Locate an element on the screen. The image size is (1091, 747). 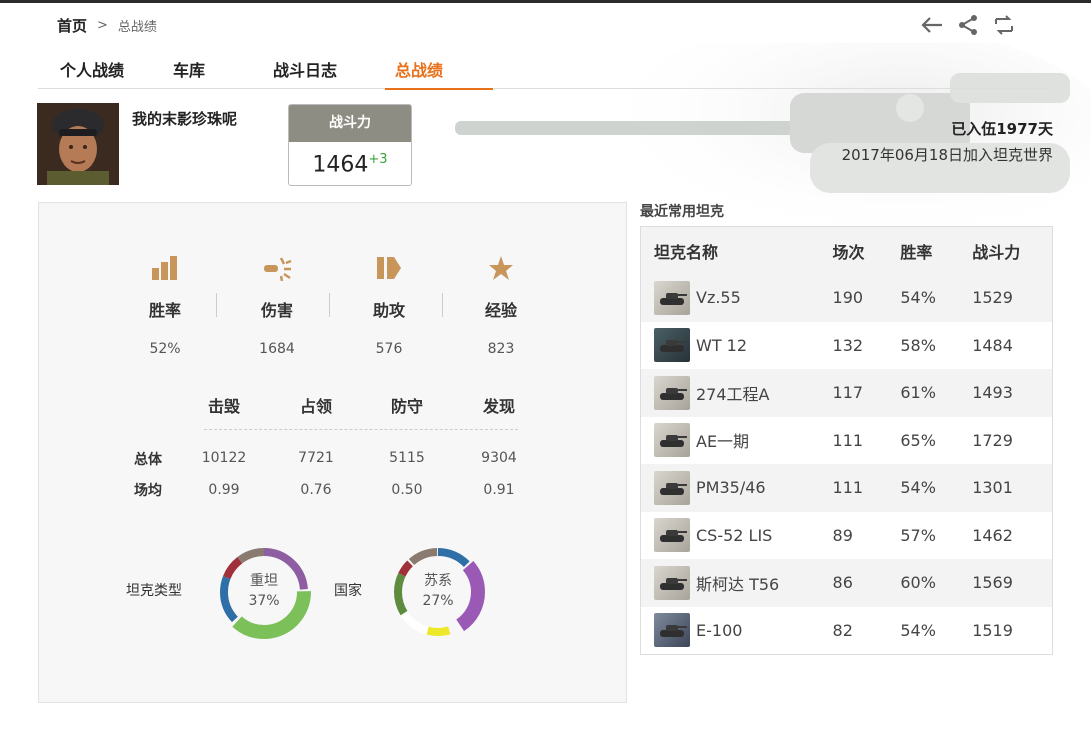
donut-center-name: 重坦 is located at coordinates (264, 581).